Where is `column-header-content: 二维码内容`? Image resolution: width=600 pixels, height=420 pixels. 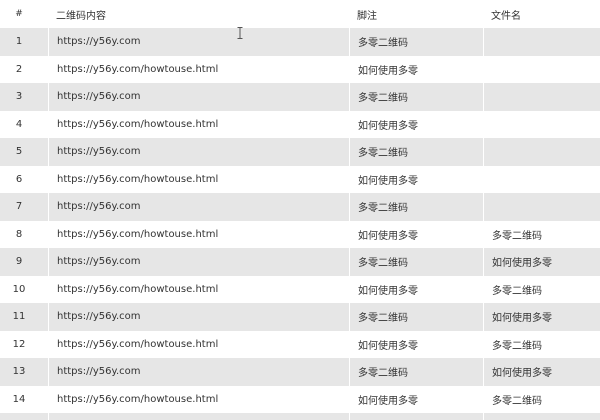
column-header-content: 二维码内容 is located at coordinates (81, 16).